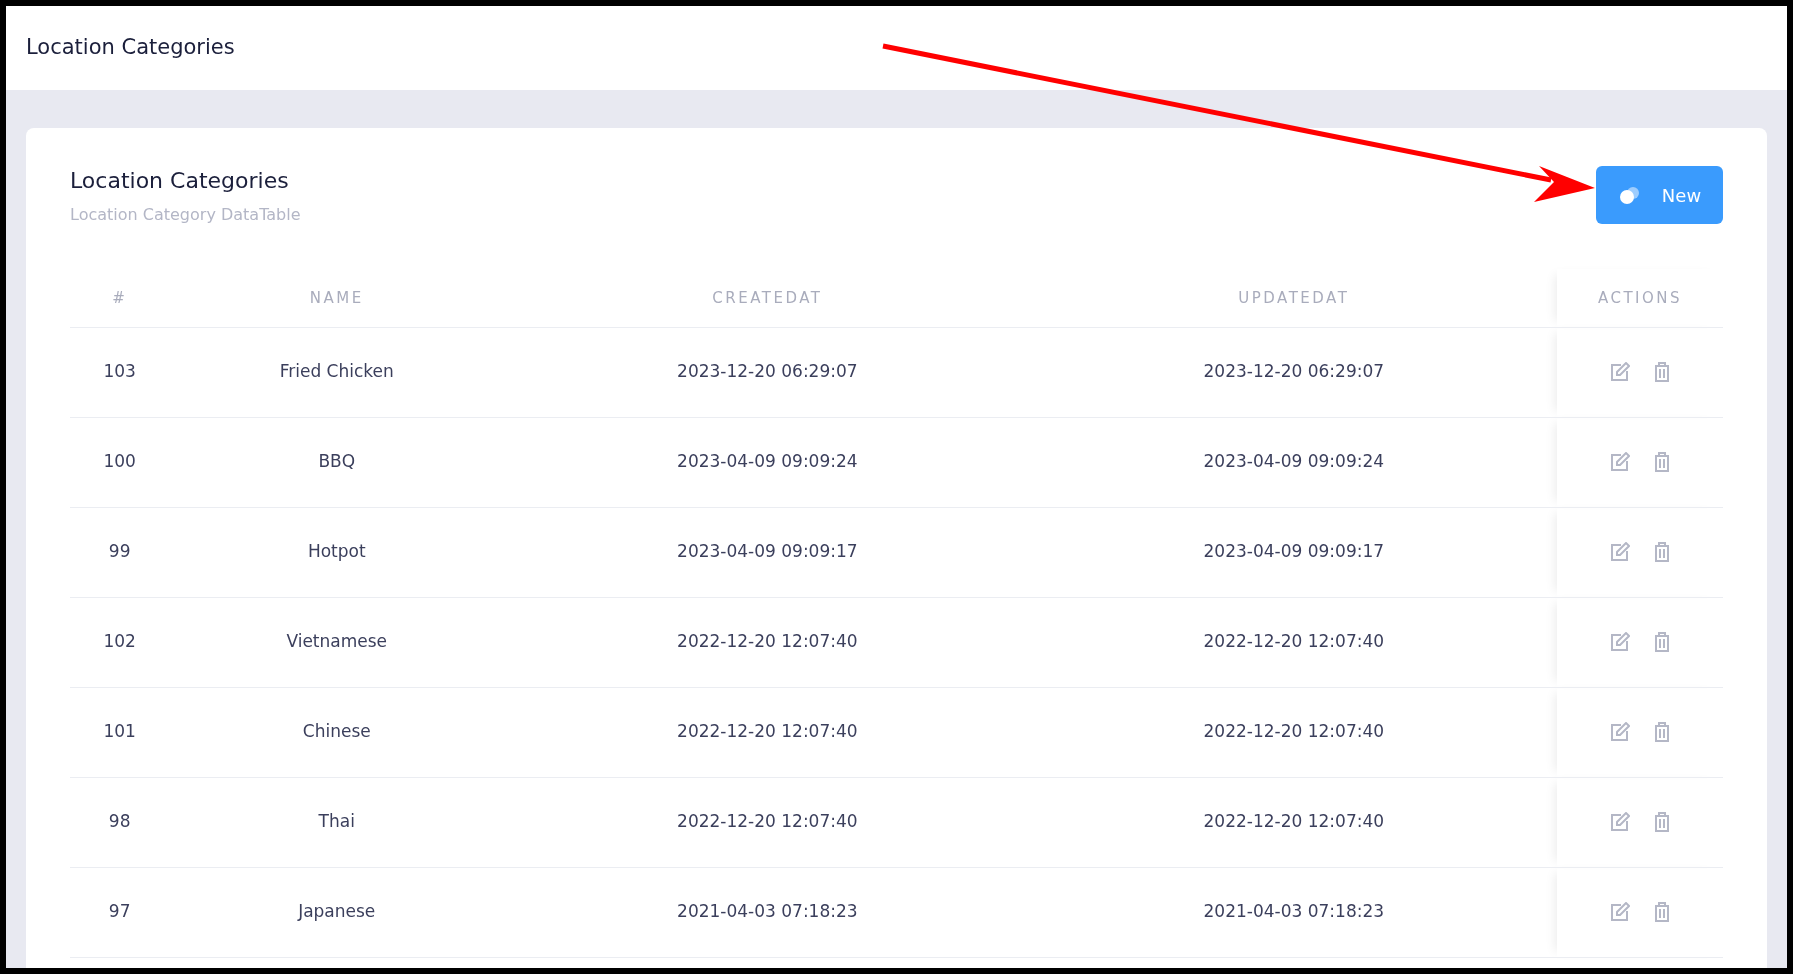  Describe the element at coordinates (1659, 195) in the screenshot. I see `new-button: New` at that location.